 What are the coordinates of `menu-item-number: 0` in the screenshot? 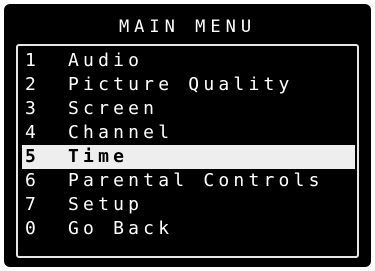 It's located at (33, 228).